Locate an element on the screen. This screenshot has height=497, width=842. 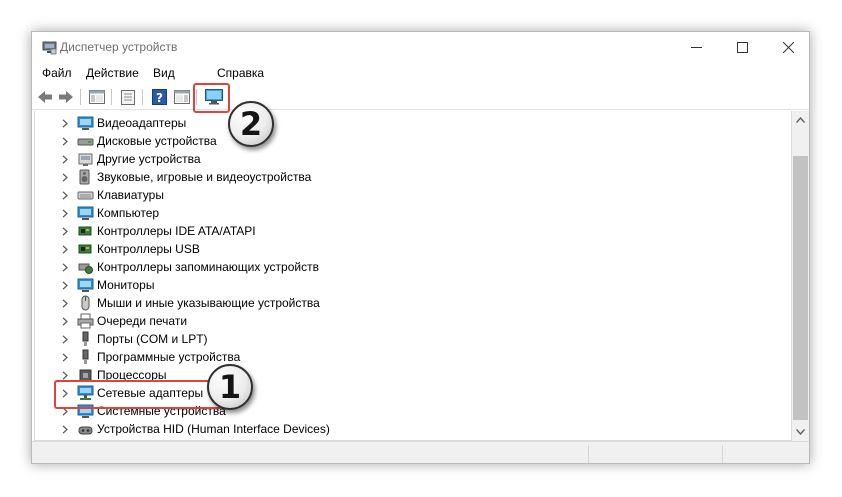
keyboard-icon is located at coordinates (85, 195).